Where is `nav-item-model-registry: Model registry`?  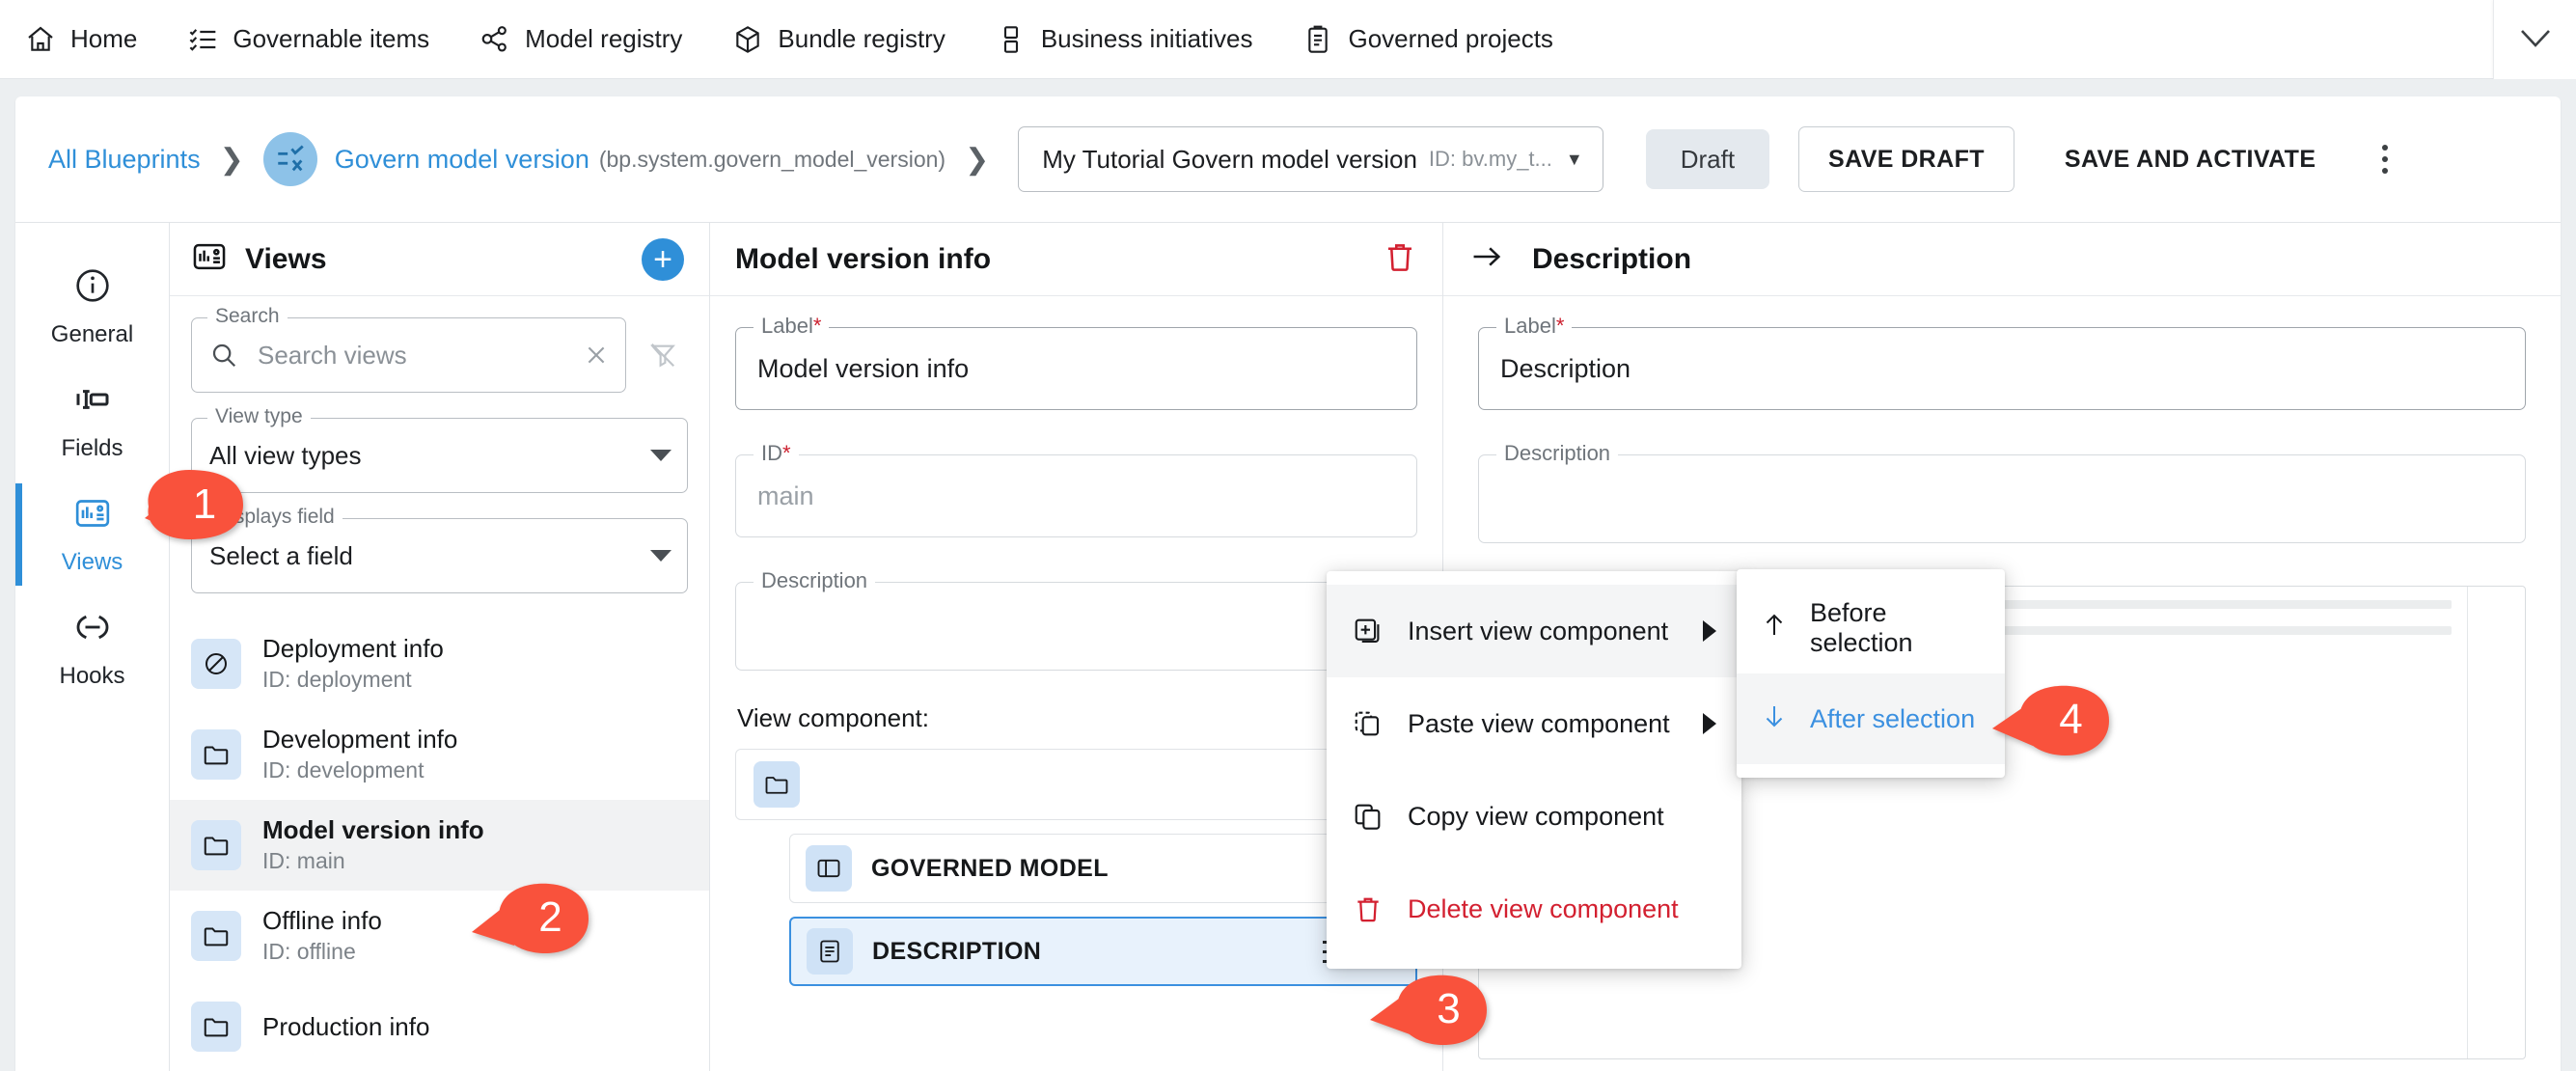
nav-item-model-registry: Model registry is located at coordinates (593, 39).